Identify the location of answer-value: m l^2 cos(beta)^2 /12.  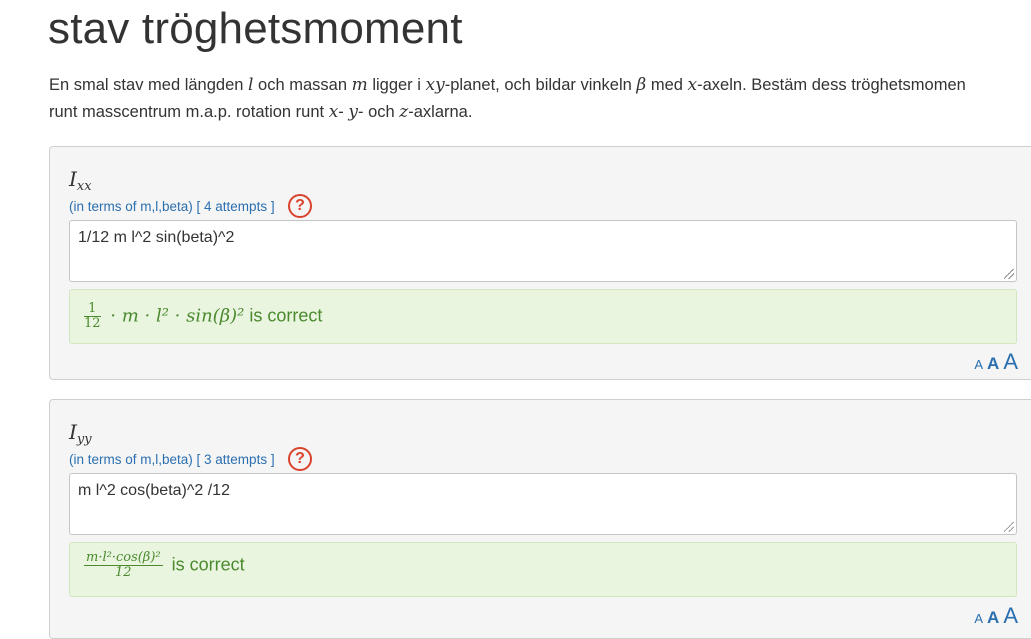
(154, 490).